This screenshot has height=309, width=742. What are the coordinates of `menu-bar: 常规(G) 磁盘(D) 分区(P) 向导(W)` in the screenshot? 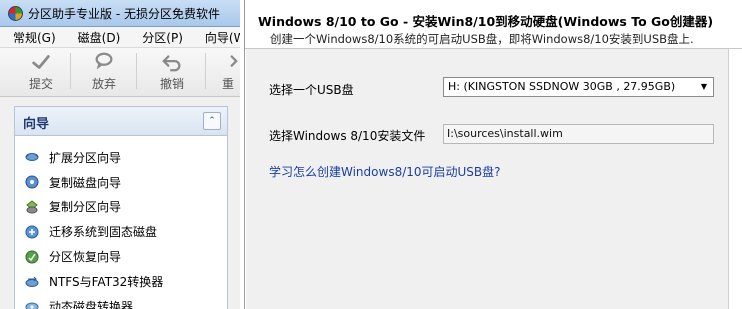 It's located at (120, 37).